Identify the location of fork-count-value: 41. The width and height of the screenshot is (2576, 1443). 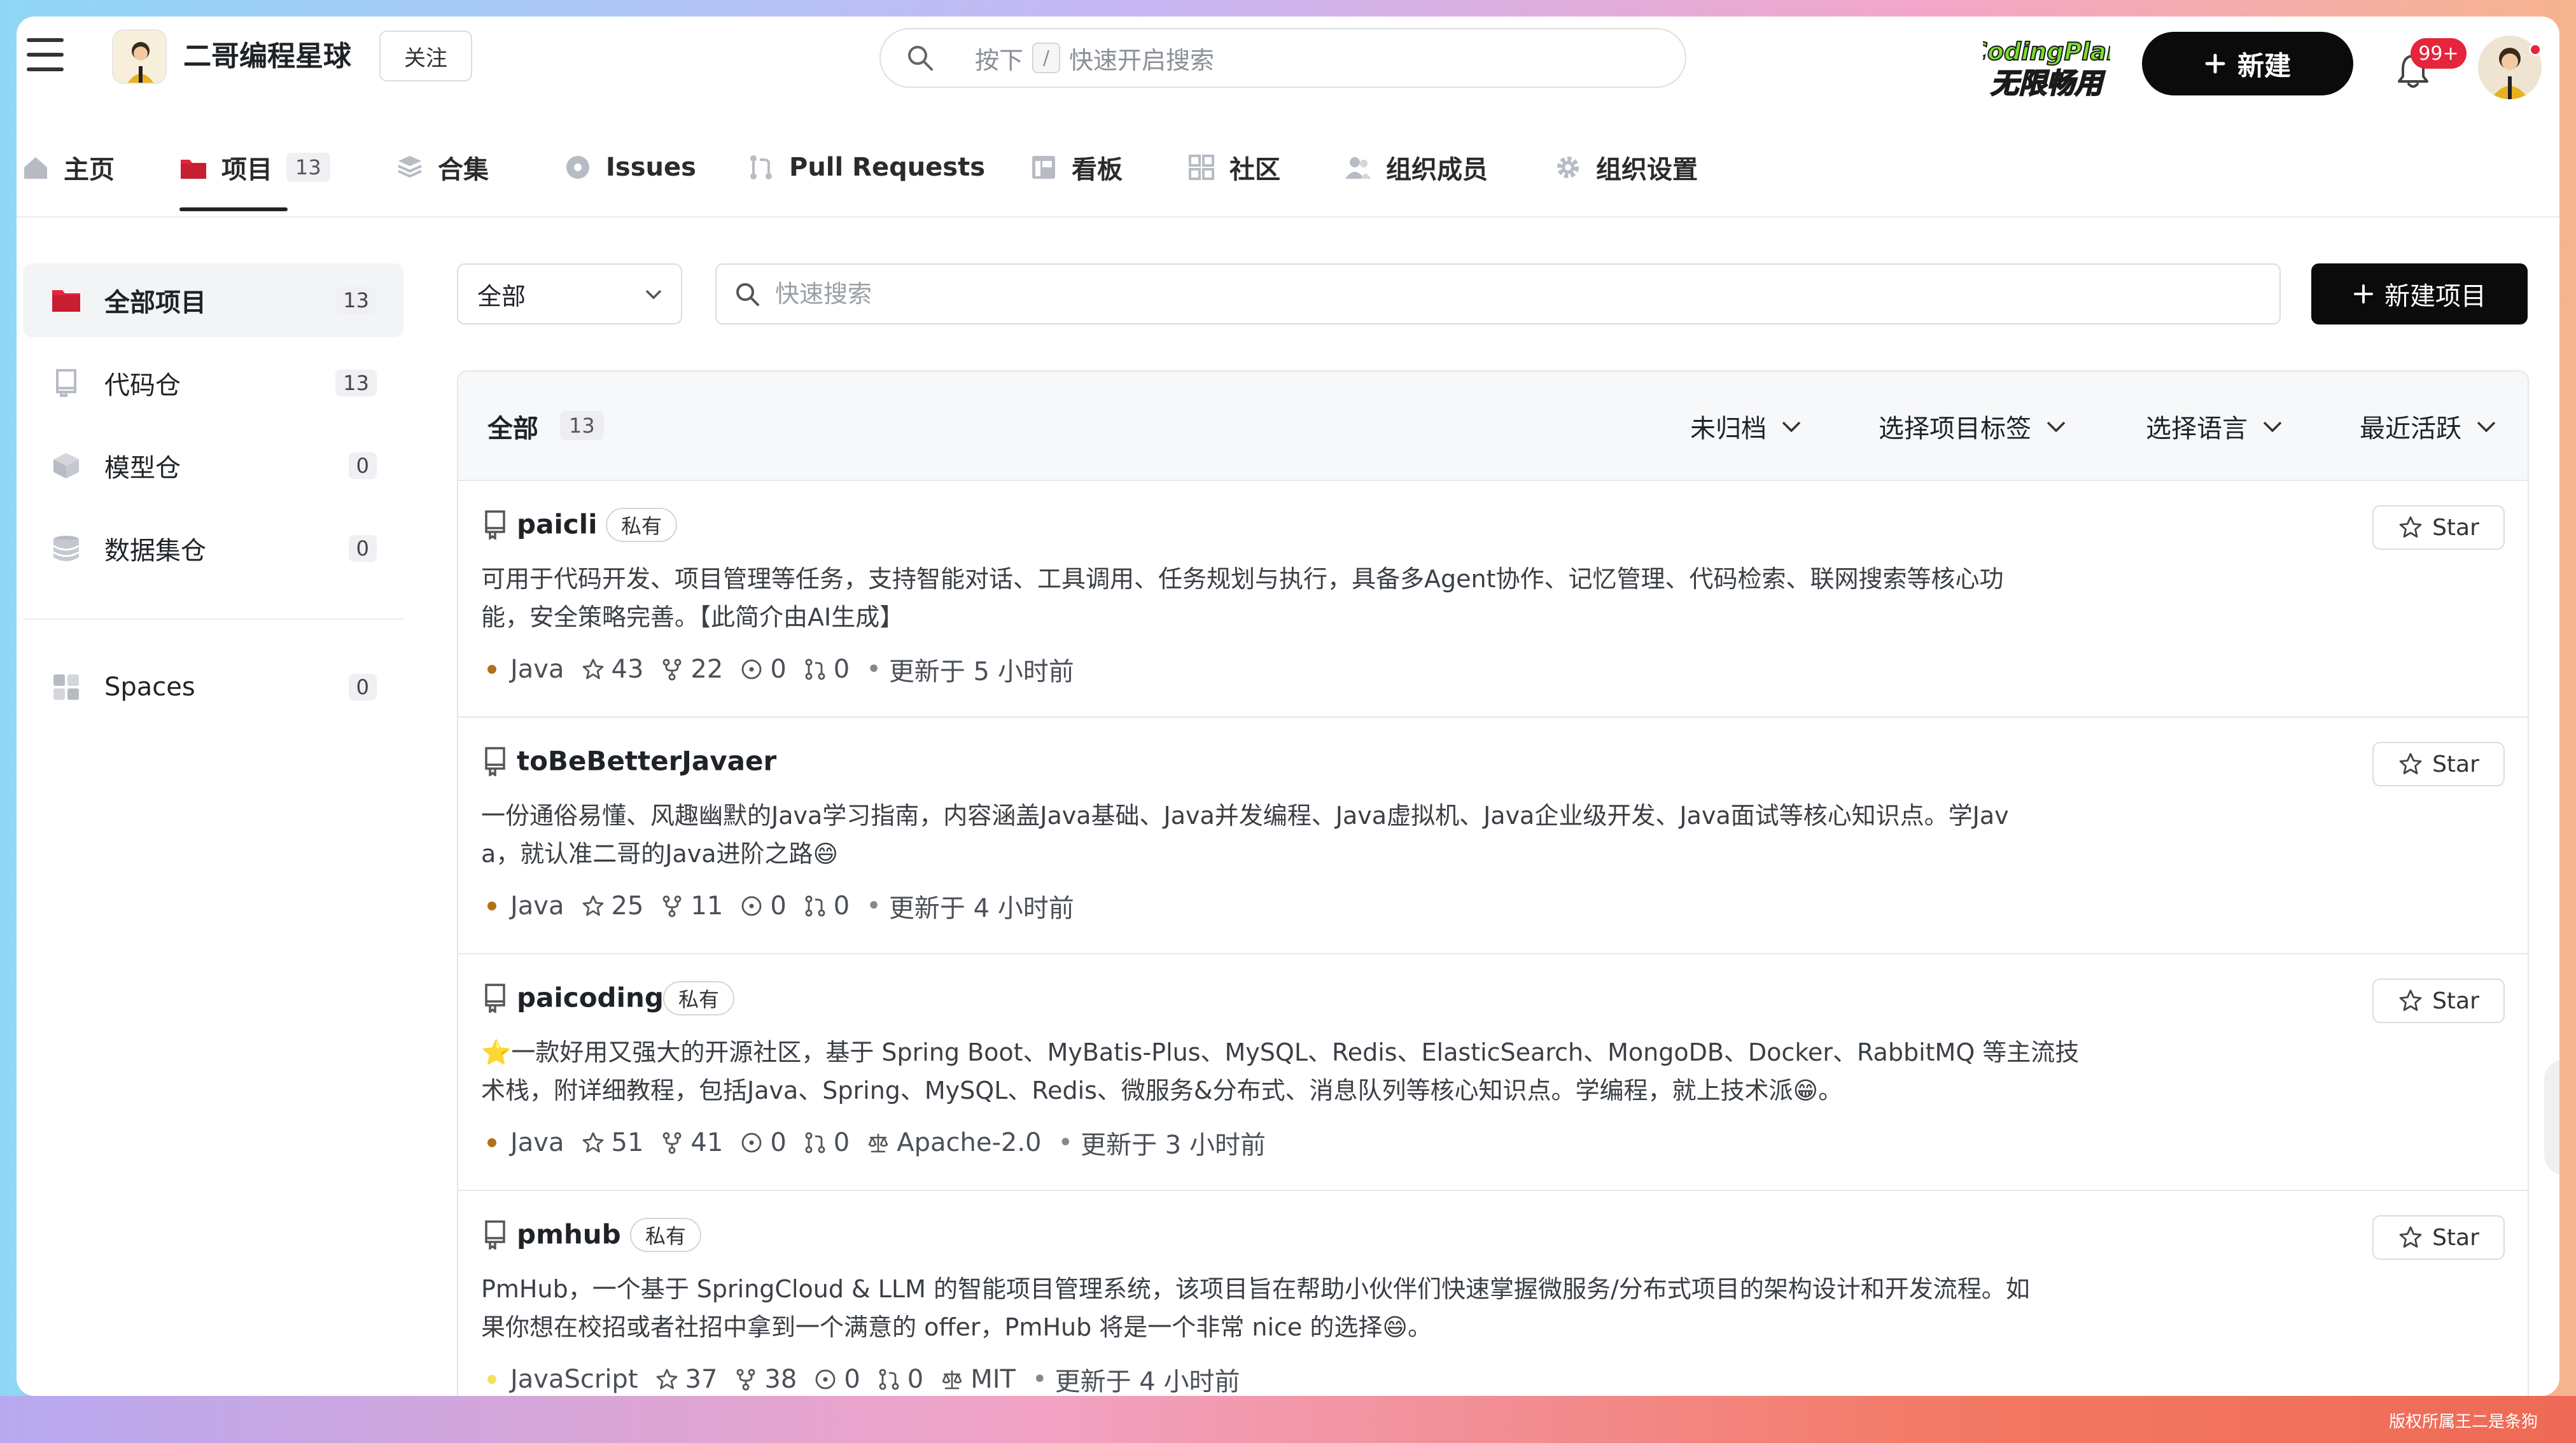
(707, 1143).